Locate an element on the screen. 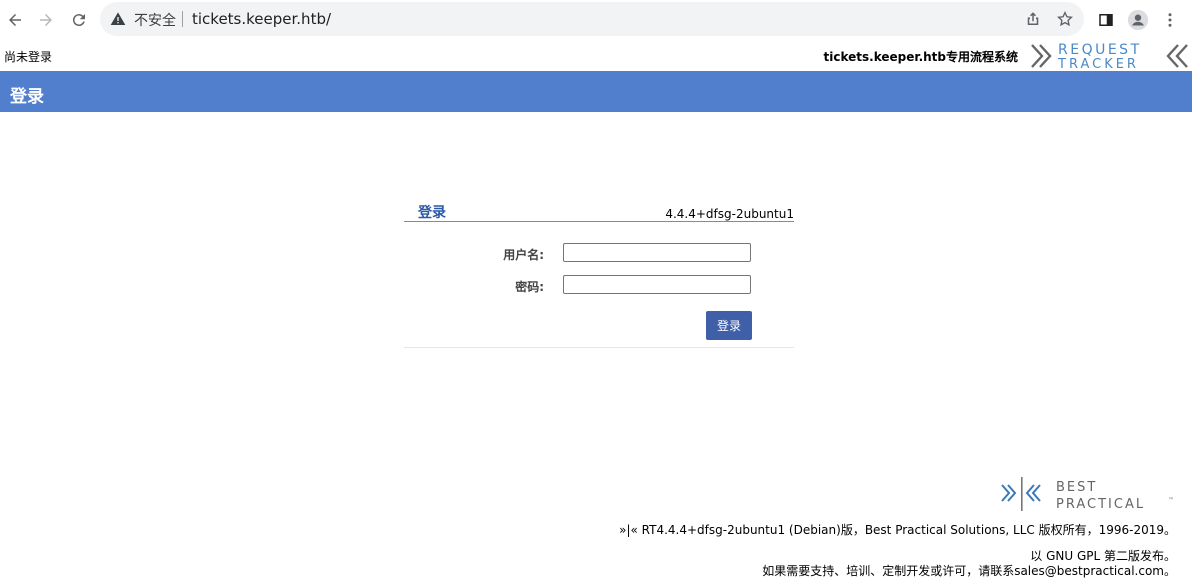  bp-logo-line1: BEST is located at coordinates (1076, 487).